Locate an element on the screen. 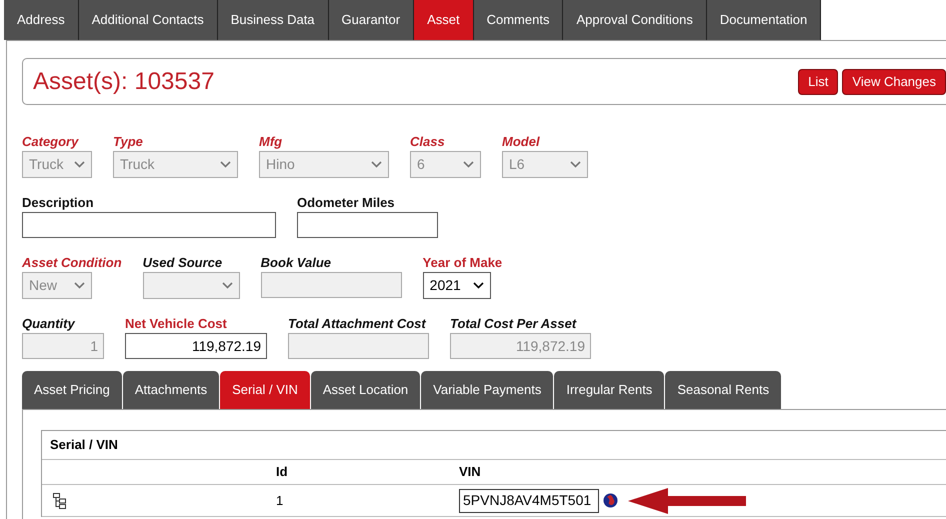 The image size is (946, 519). field-label: Net Vehicle Cost is located at coordinates (176, 324).